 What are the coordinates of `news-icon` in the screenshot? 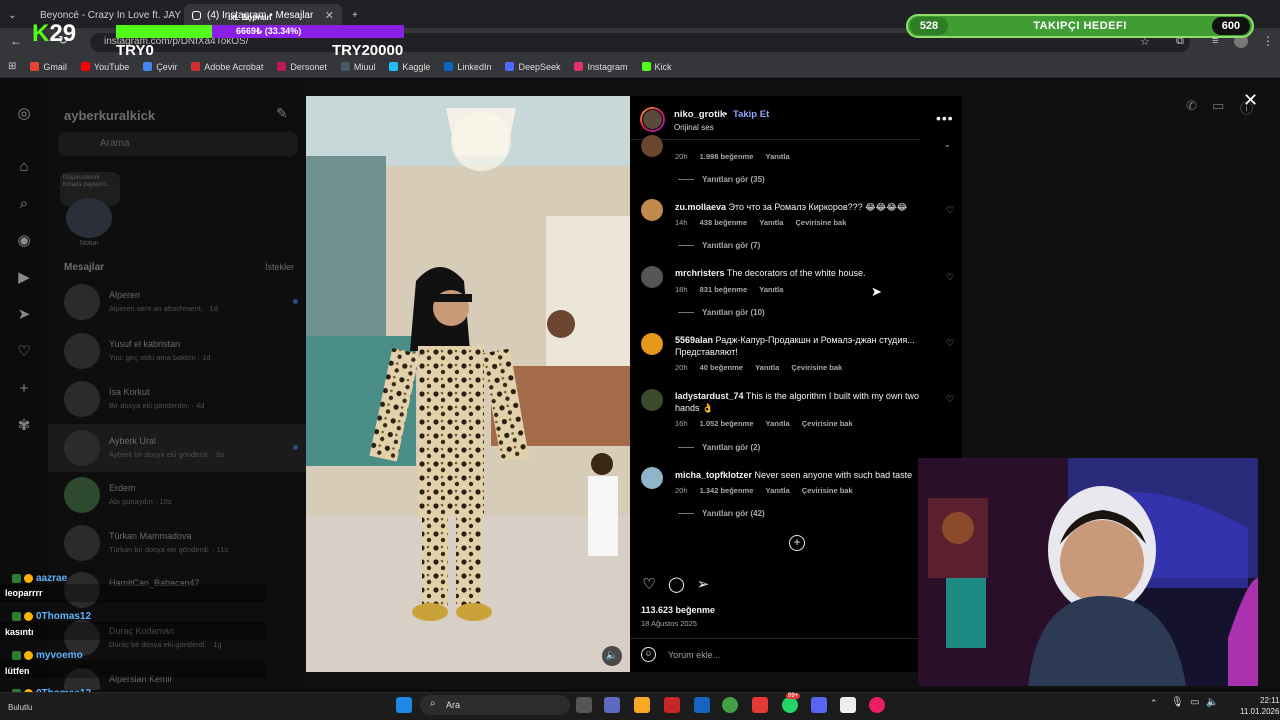 It's located at (672, 705).